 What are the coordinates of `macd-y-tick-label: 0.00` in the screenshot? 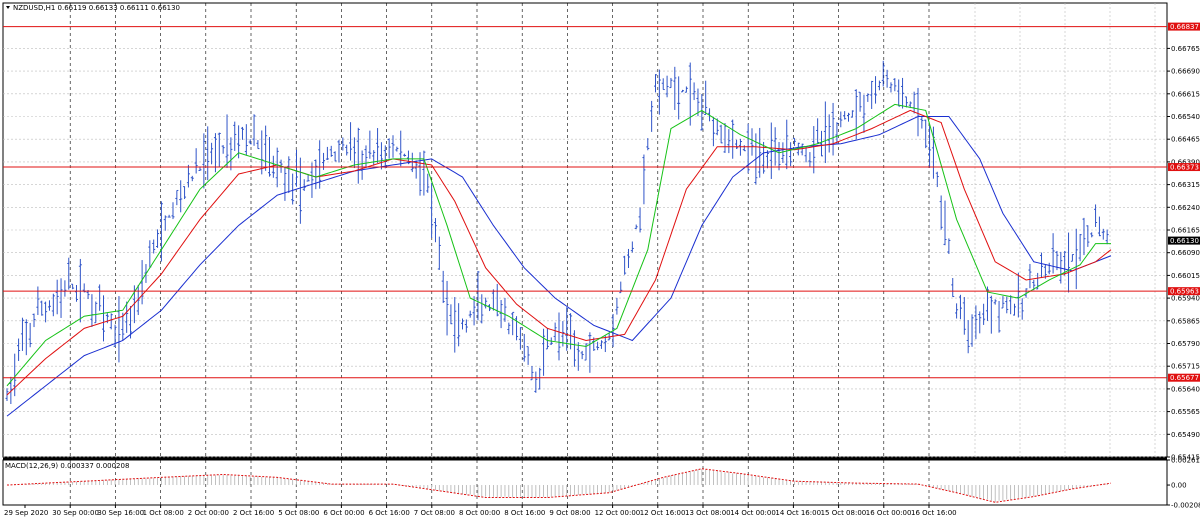 It's located at (1179, 486).